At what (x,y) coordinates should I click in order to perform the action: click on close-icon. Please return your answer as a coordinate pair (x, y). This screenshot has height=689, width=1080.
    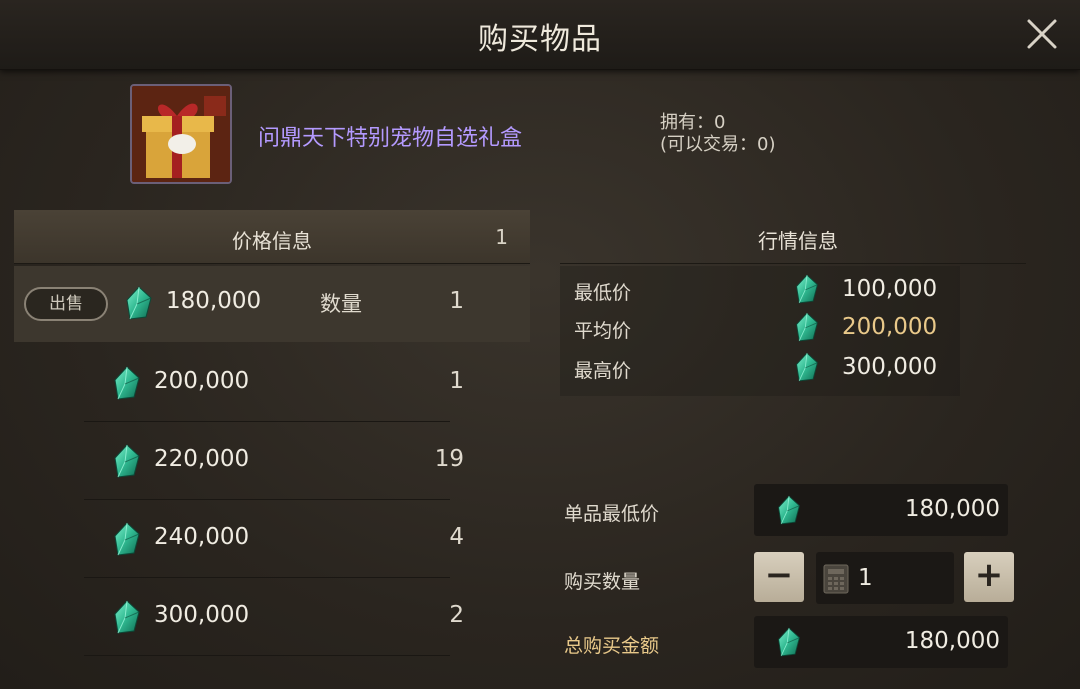
    Looking at the image, I should click on (1042, 34).